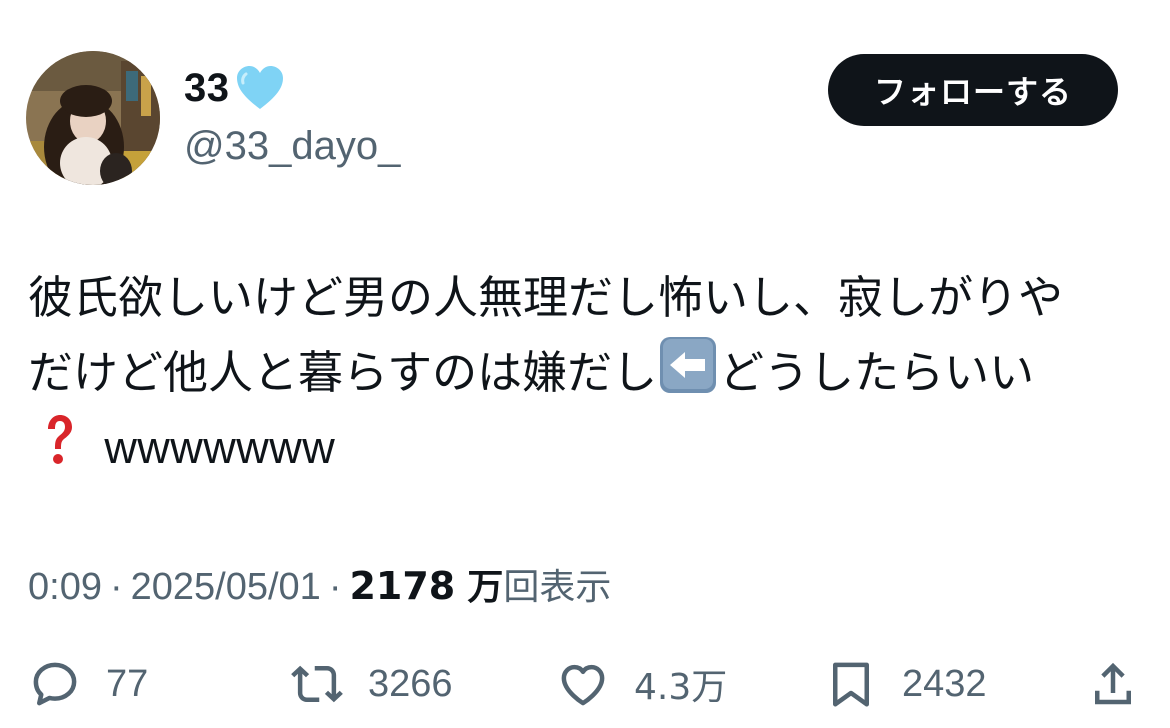 This screenshot has height=728, width=1170. I want to click on bookmark-button: 2432, so click(905, 684).